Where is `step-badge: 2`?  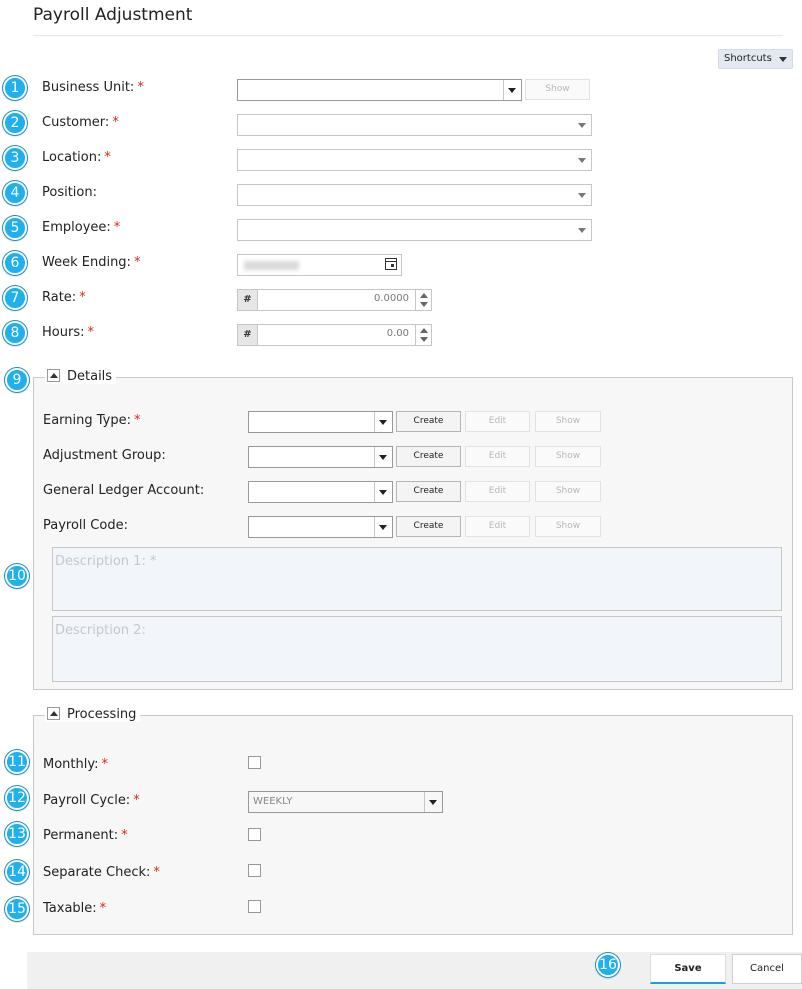
step-badge: 2 is located at coordinates (15, 123).